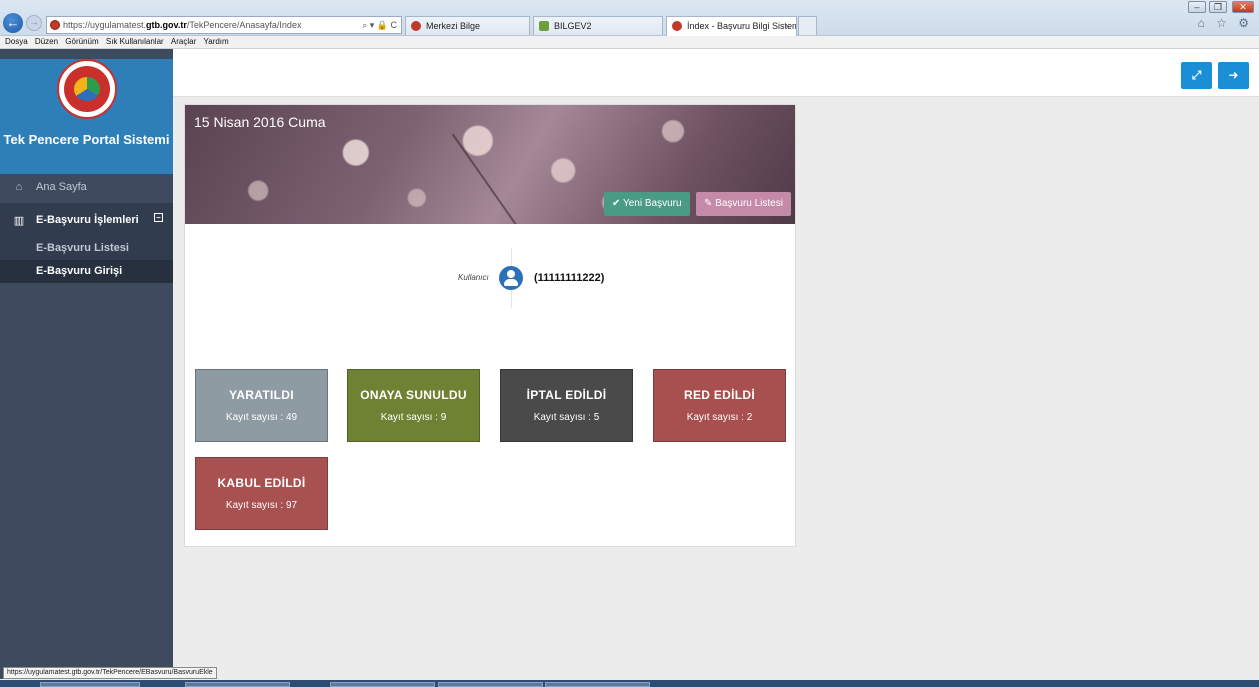  What do you see at coordinates (34, 23) in the screenshot?
I see `forward-arrow-icon: →` at bounding box center [34, 23].